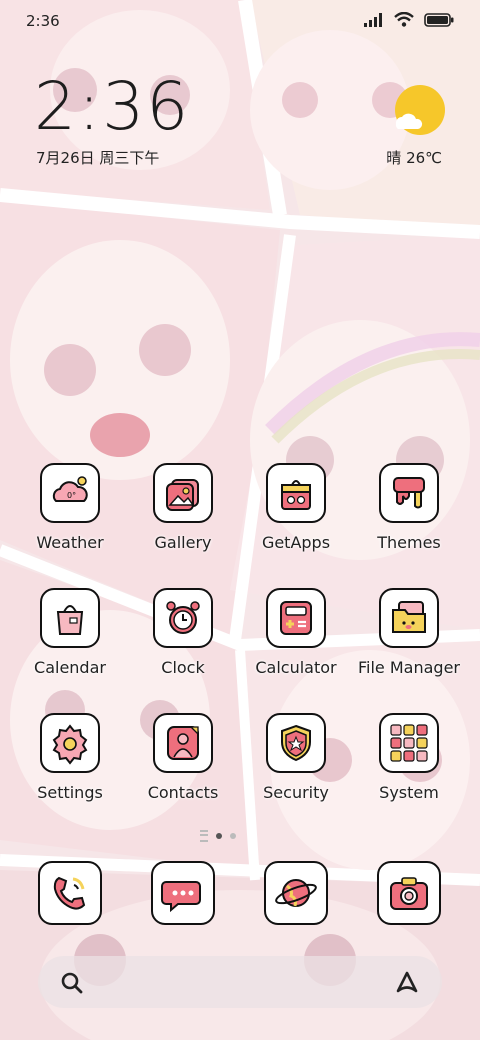 The height and width of the screenshot is (1040, 480). What do you see at coordinates (409, 743) in the screenshot?
I see `app-grid-icon` at bounding box center [409, 743].